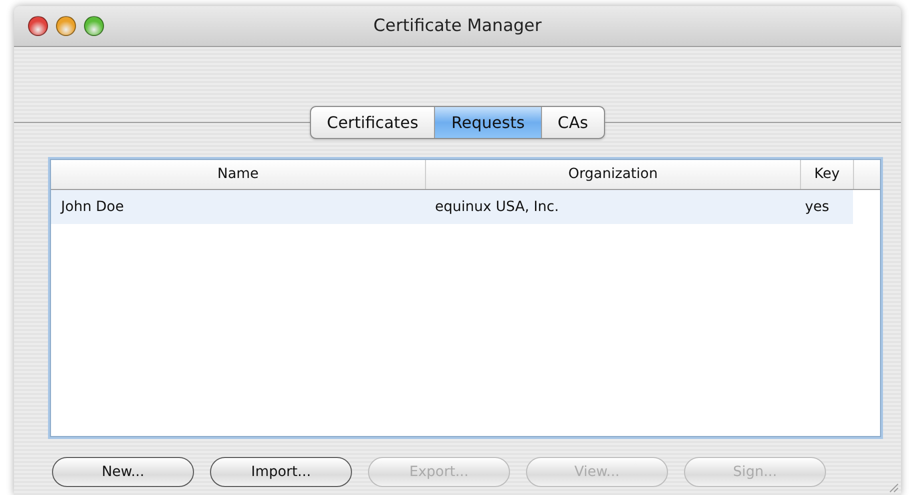 This screenshot has width=909, height=495. I want to click on zoom-button, so click(94, 26).